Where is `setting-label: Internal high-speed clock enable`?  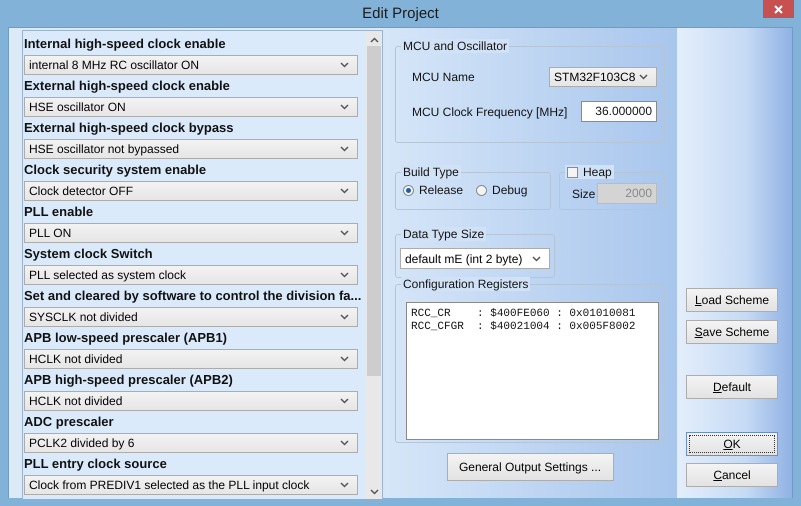
setting-label: Internal high-speed clock enable is located at coordinates (125, 44).